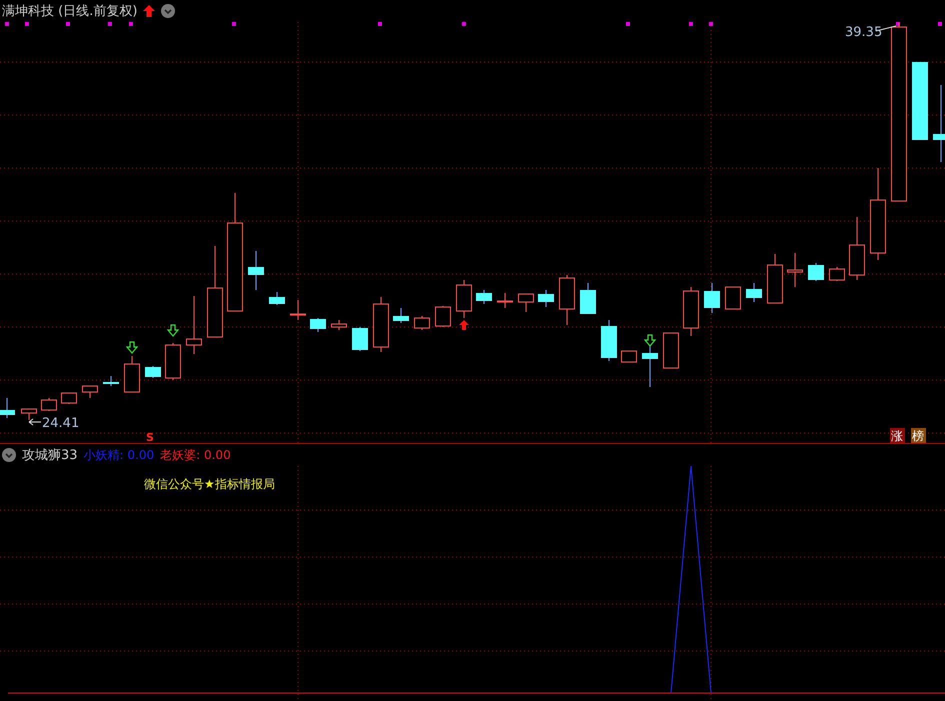 This screenshot has height=701, width=945. Describe the element at coordinates (209, 484) in the screenshot. I see `annotation-text: 微信公众号★指标情报局` at that location.